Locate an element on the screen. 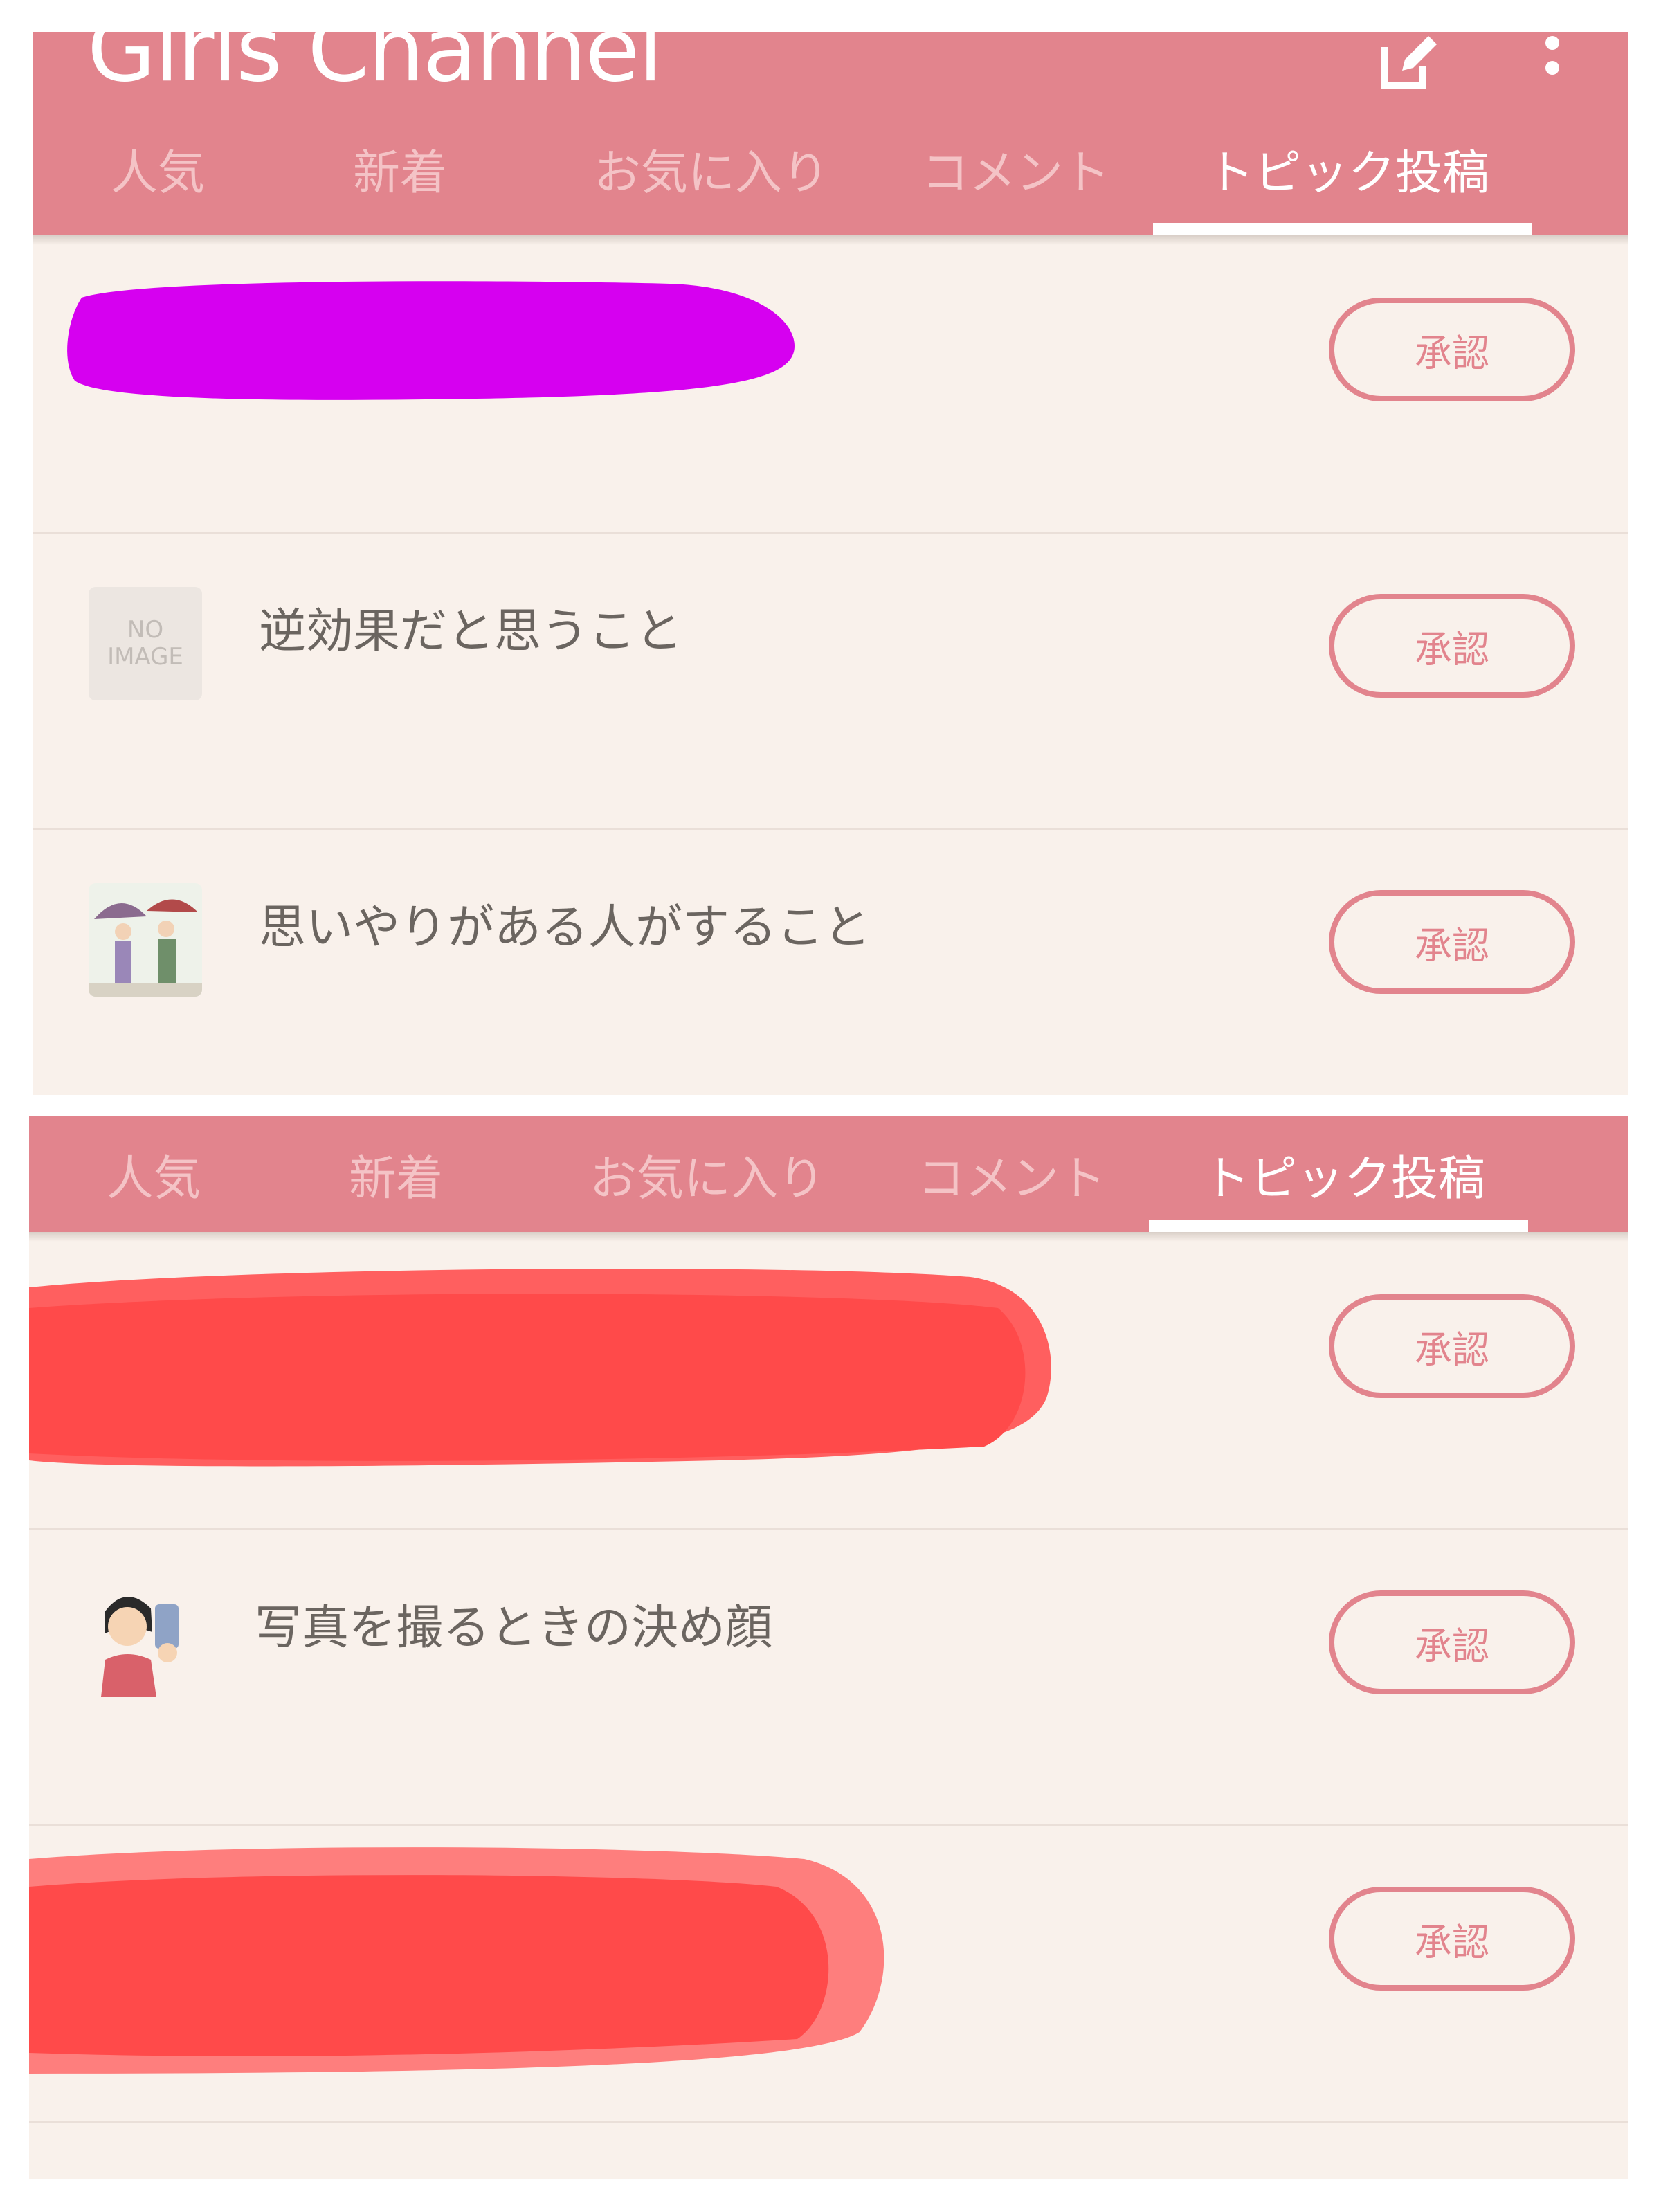 This screenshot has height=2212, width=1661. topic-title: 逆効果だと思うこと is located at coordinates (471, 631).